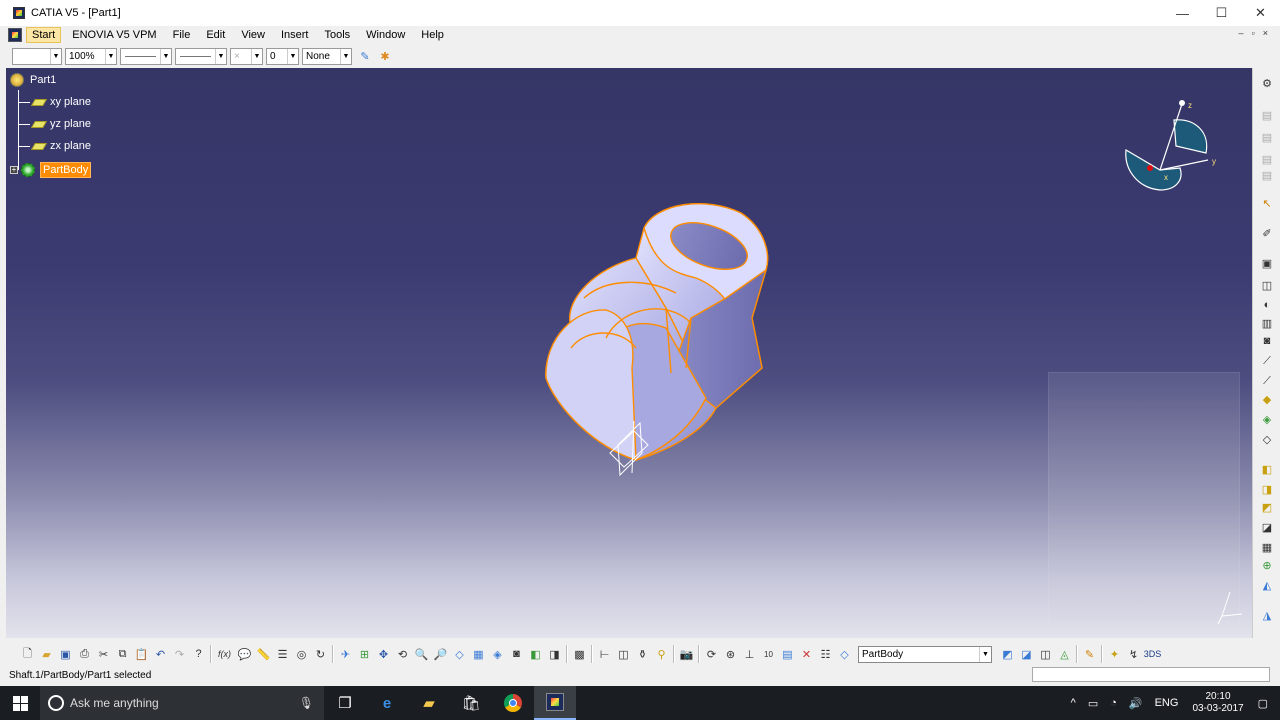 This screenshot has width=1280, height=720. Describe the element at coordinates (114, 35) in the screenshot. I see `menu-enovia: ENOVIA V5 VPM` at that location.